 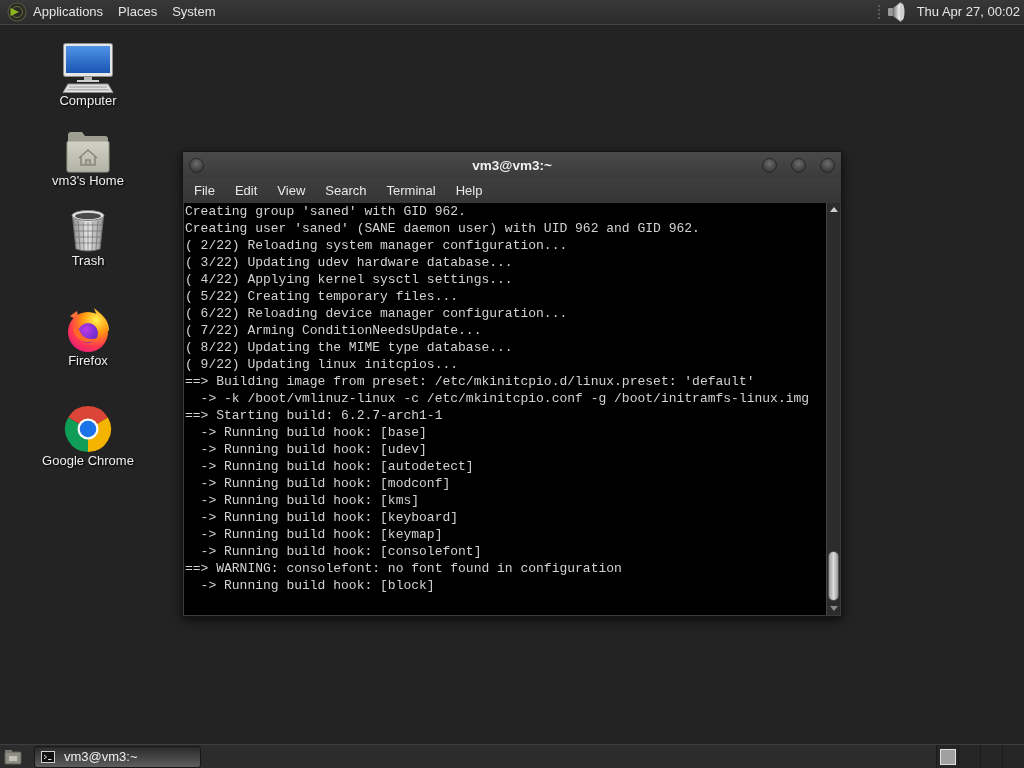 I want to click on menu-button: Places, so click(x=138, y=12).